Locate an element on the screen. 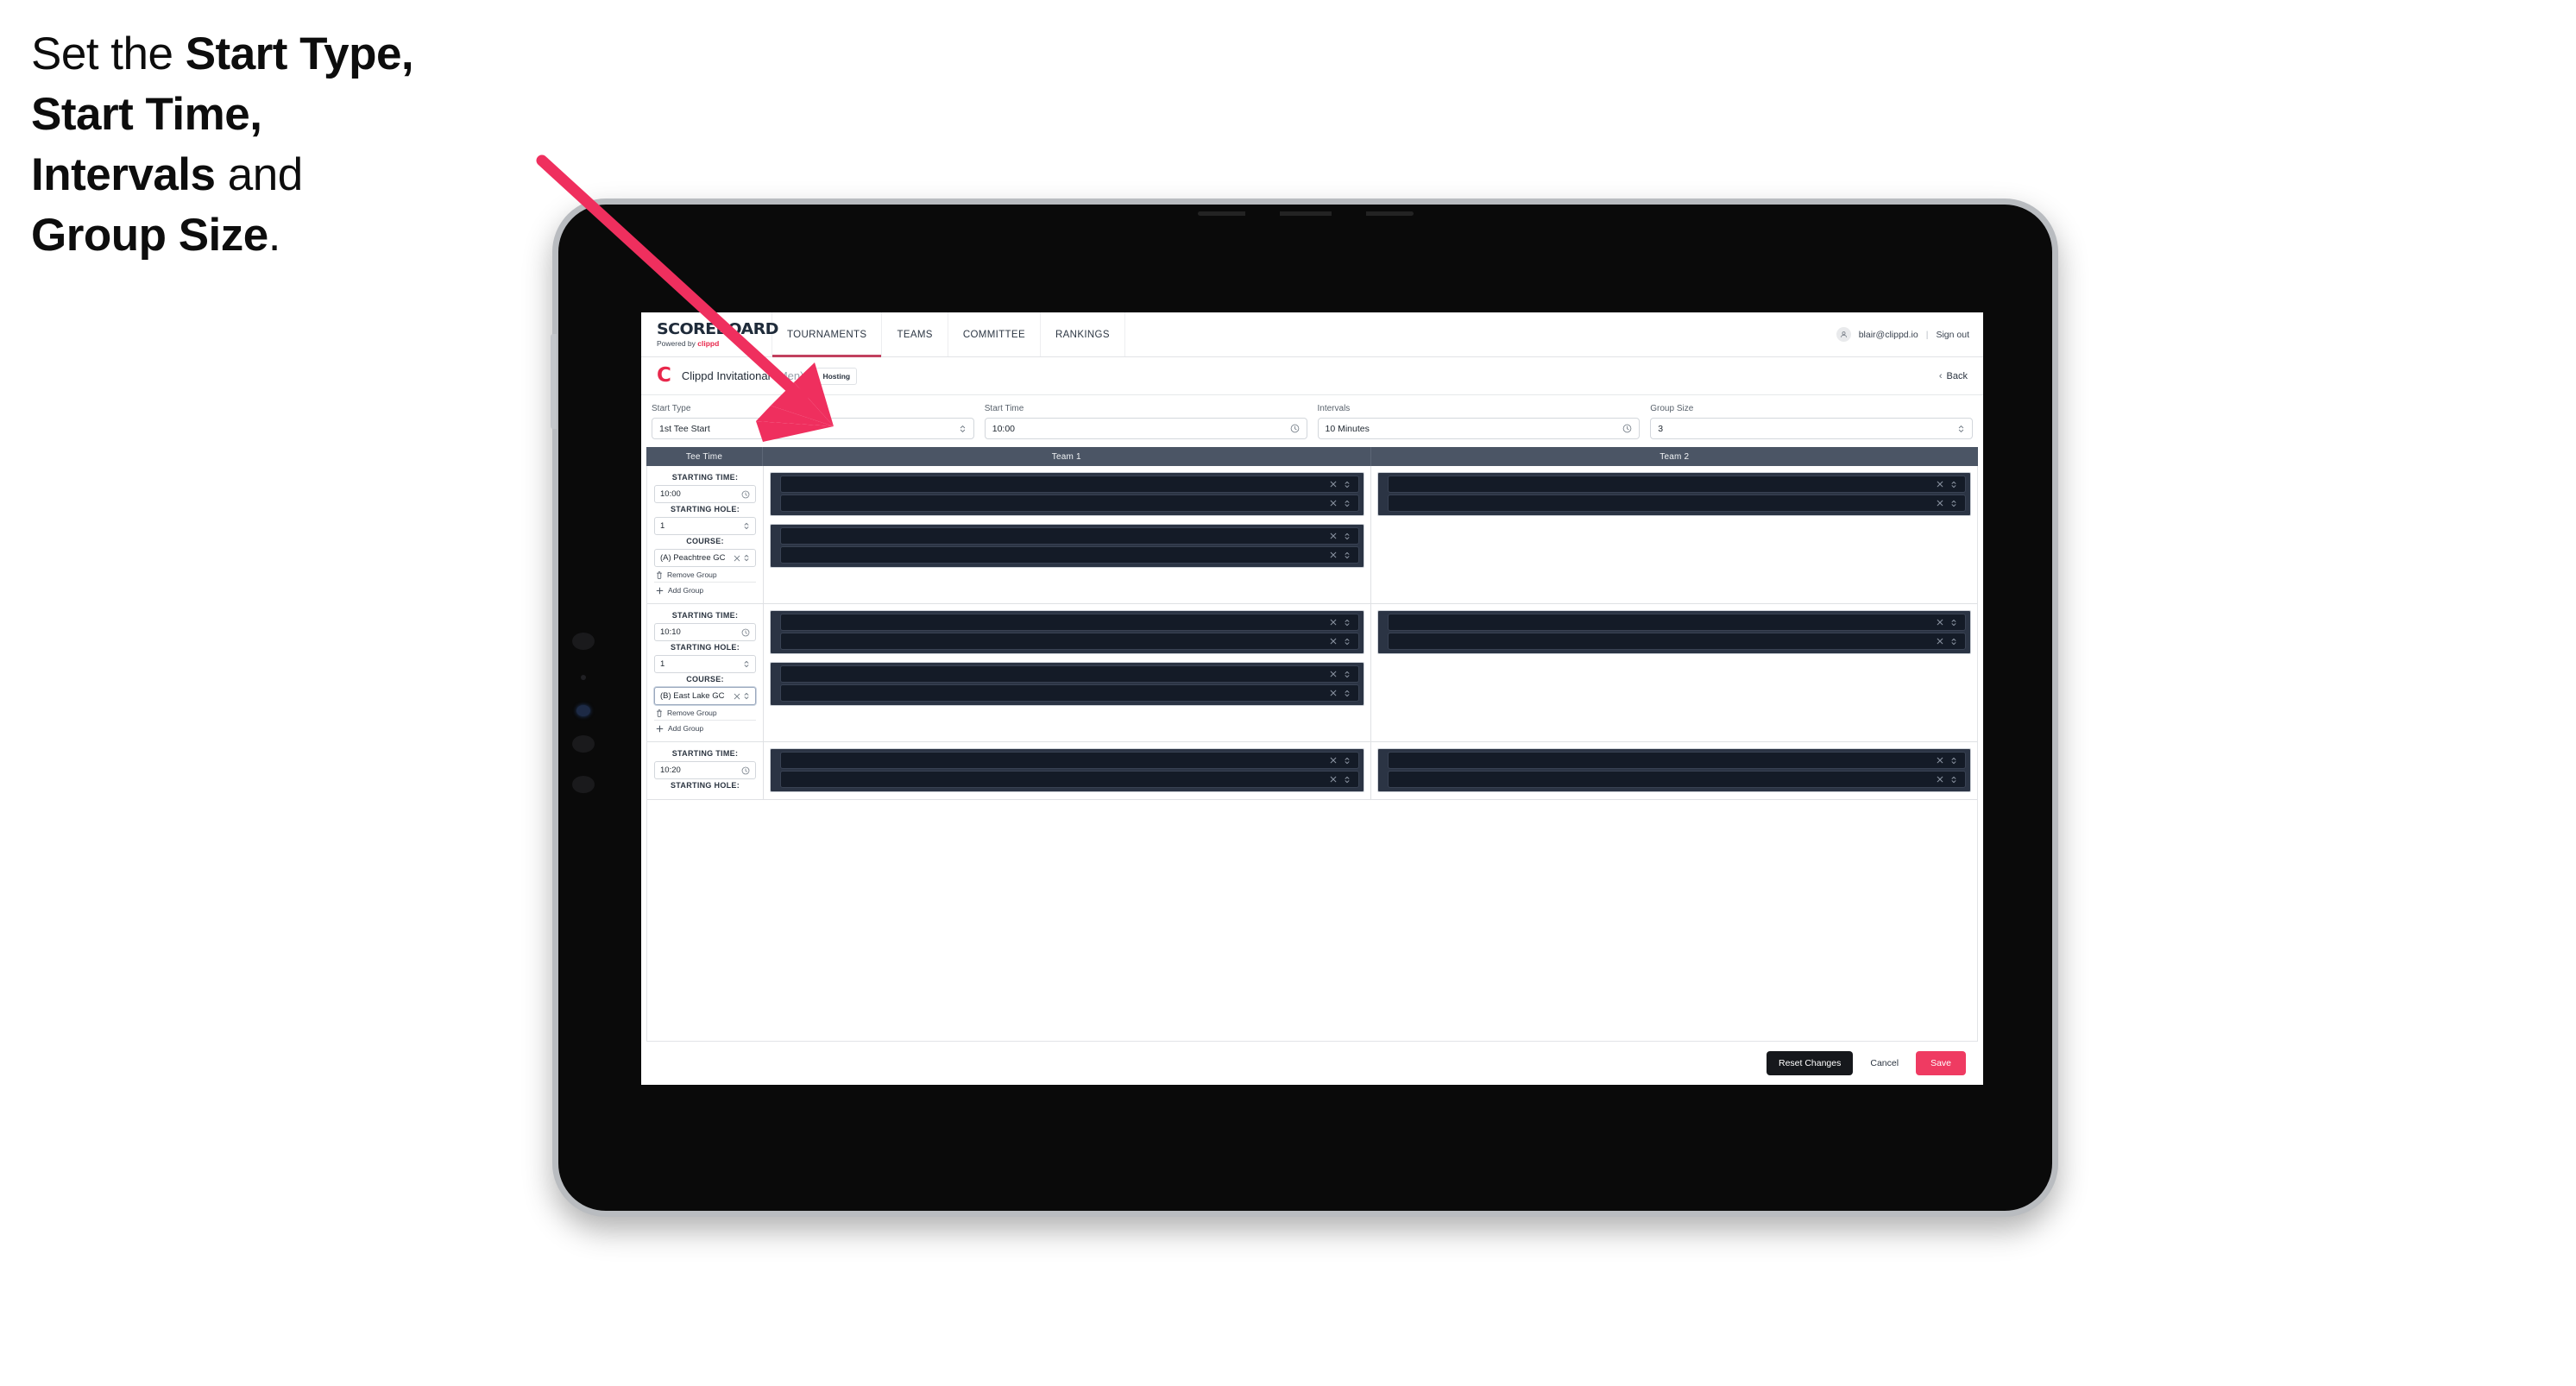  avatar is located at coordinates (1844, 335).